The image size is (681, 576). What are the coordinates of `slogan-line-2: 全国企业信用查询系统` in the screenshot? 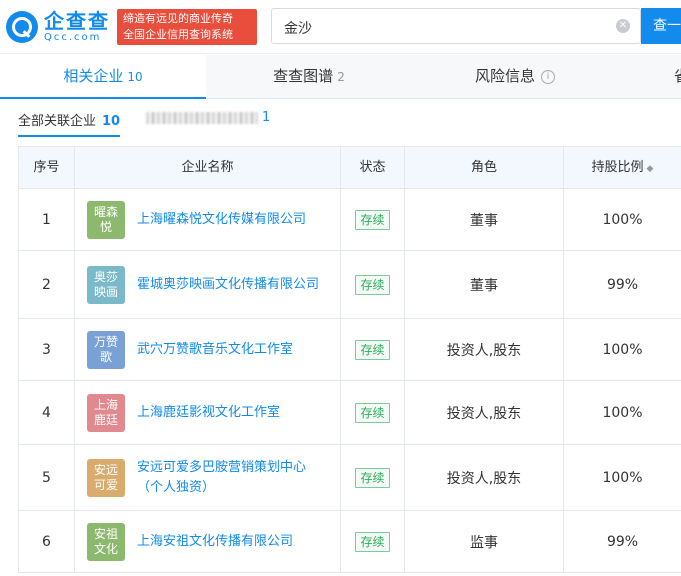 It's located at (178, 34).